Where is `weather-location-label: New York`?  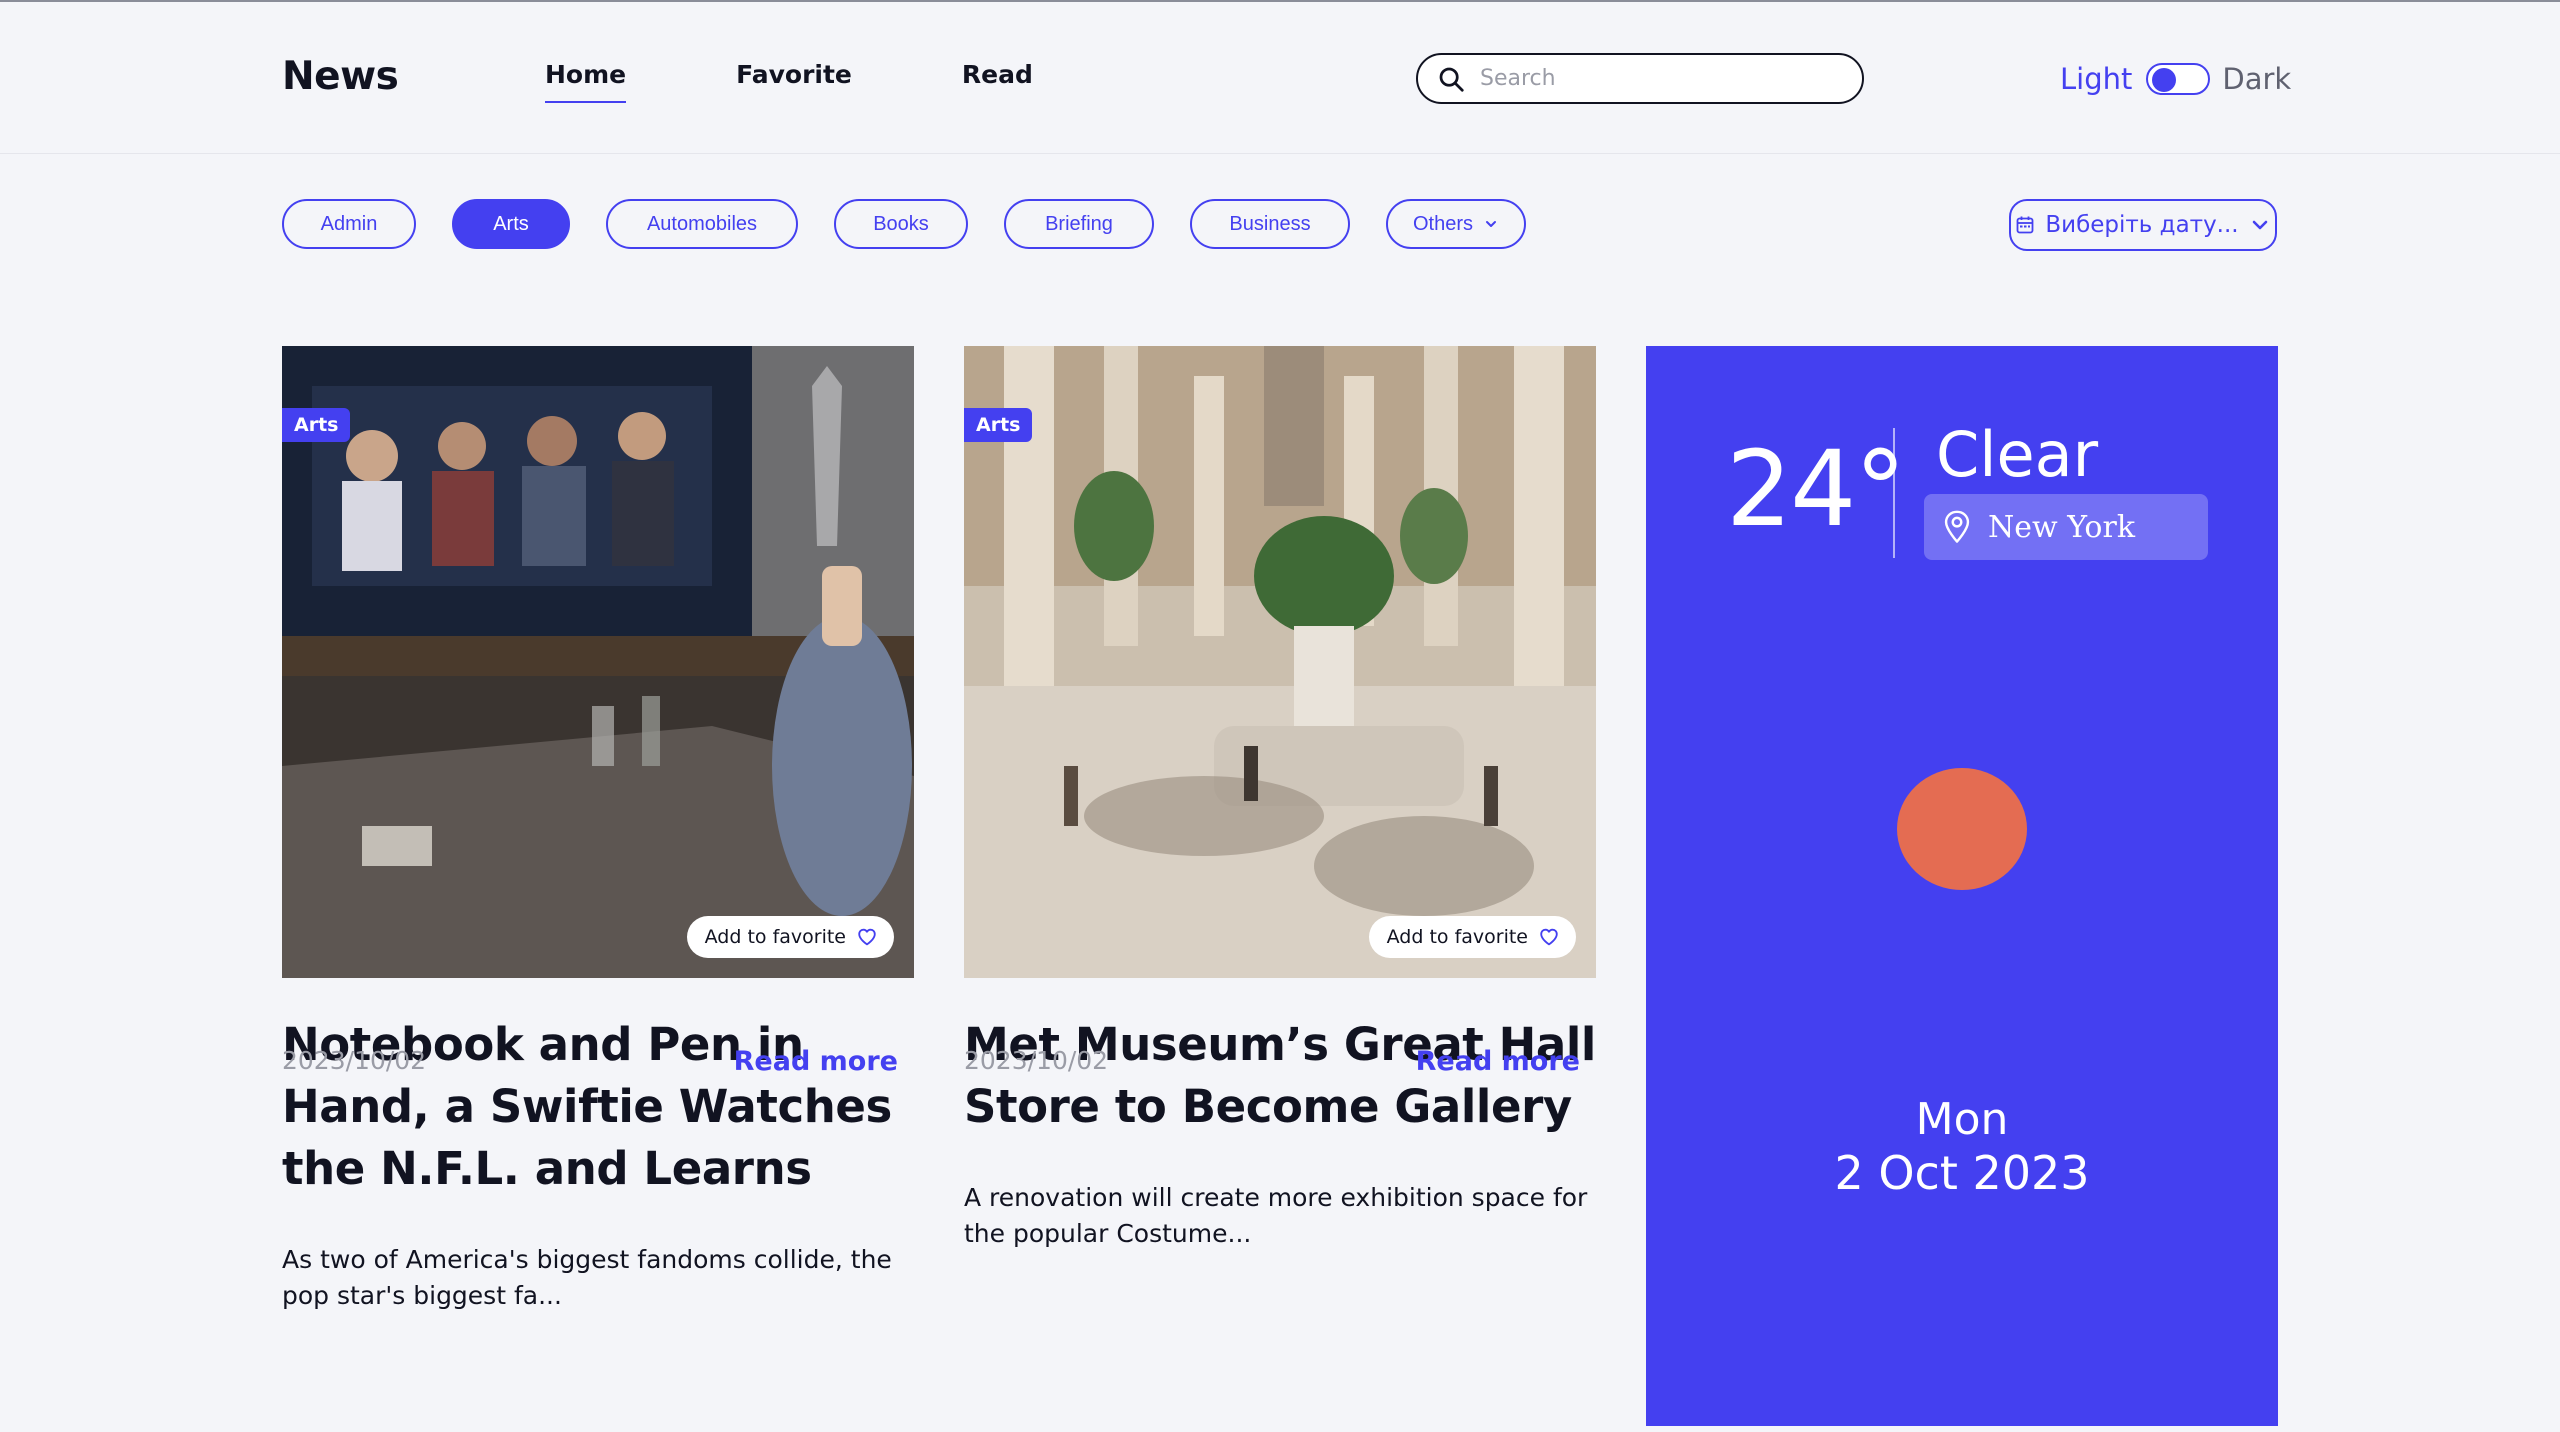
weather-location-label: New York is located at coordinates (2061, 527).